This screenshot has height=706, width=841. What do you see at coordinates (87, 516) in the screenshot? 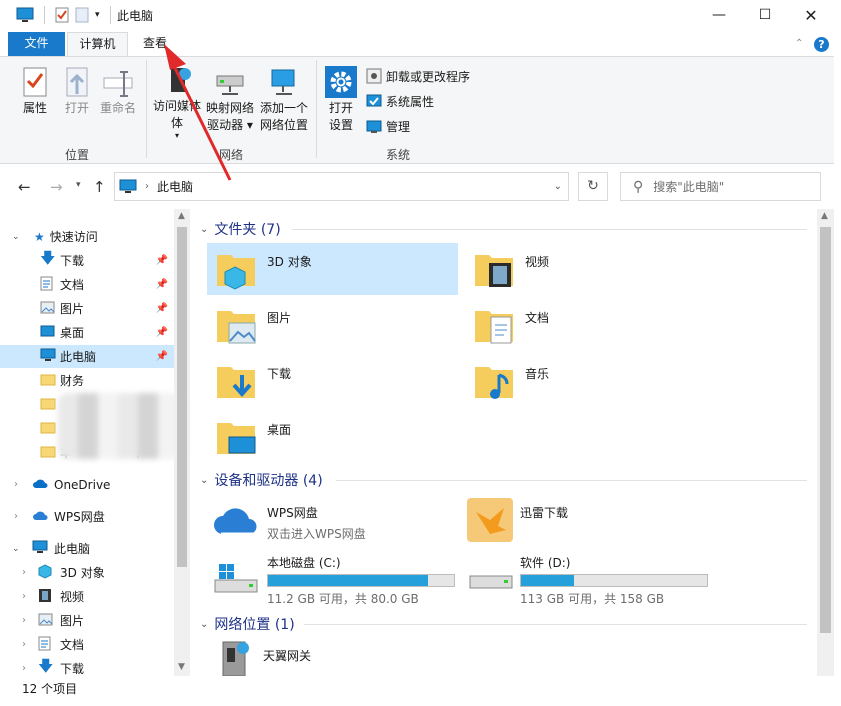
I see `nav-wps: › WPS网盘` at bounding box center [87, 516].